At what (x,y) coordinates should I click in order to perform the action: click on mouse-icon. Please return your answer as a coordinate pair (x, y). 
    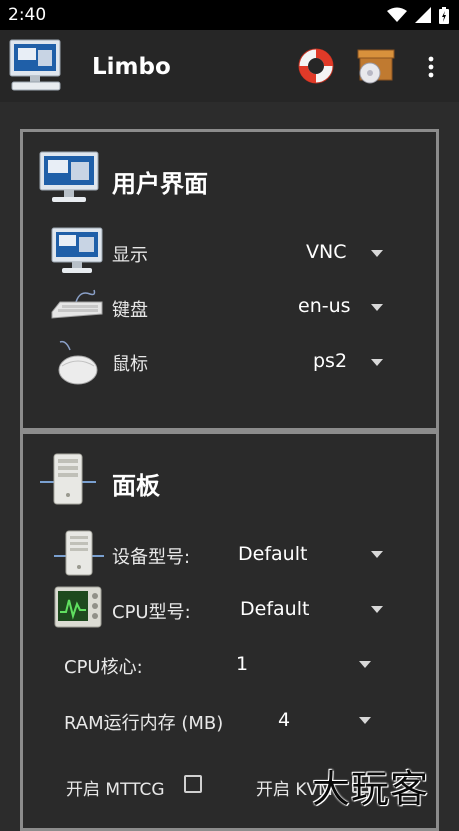
    Looking at the image, I should click on (78, 362).